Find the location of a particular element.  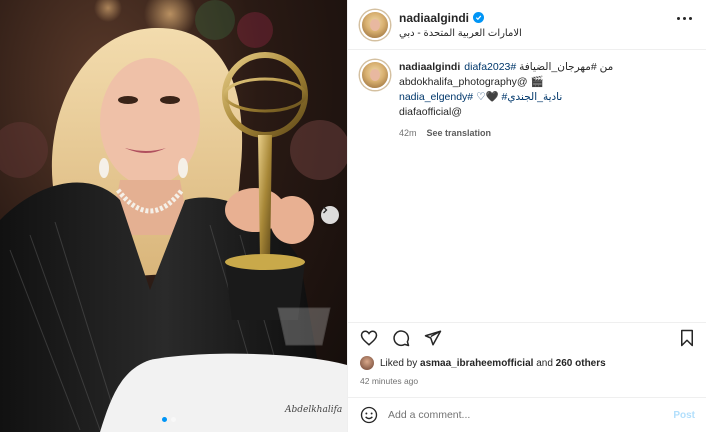

author-avatar is located at coordinates (375, 24).